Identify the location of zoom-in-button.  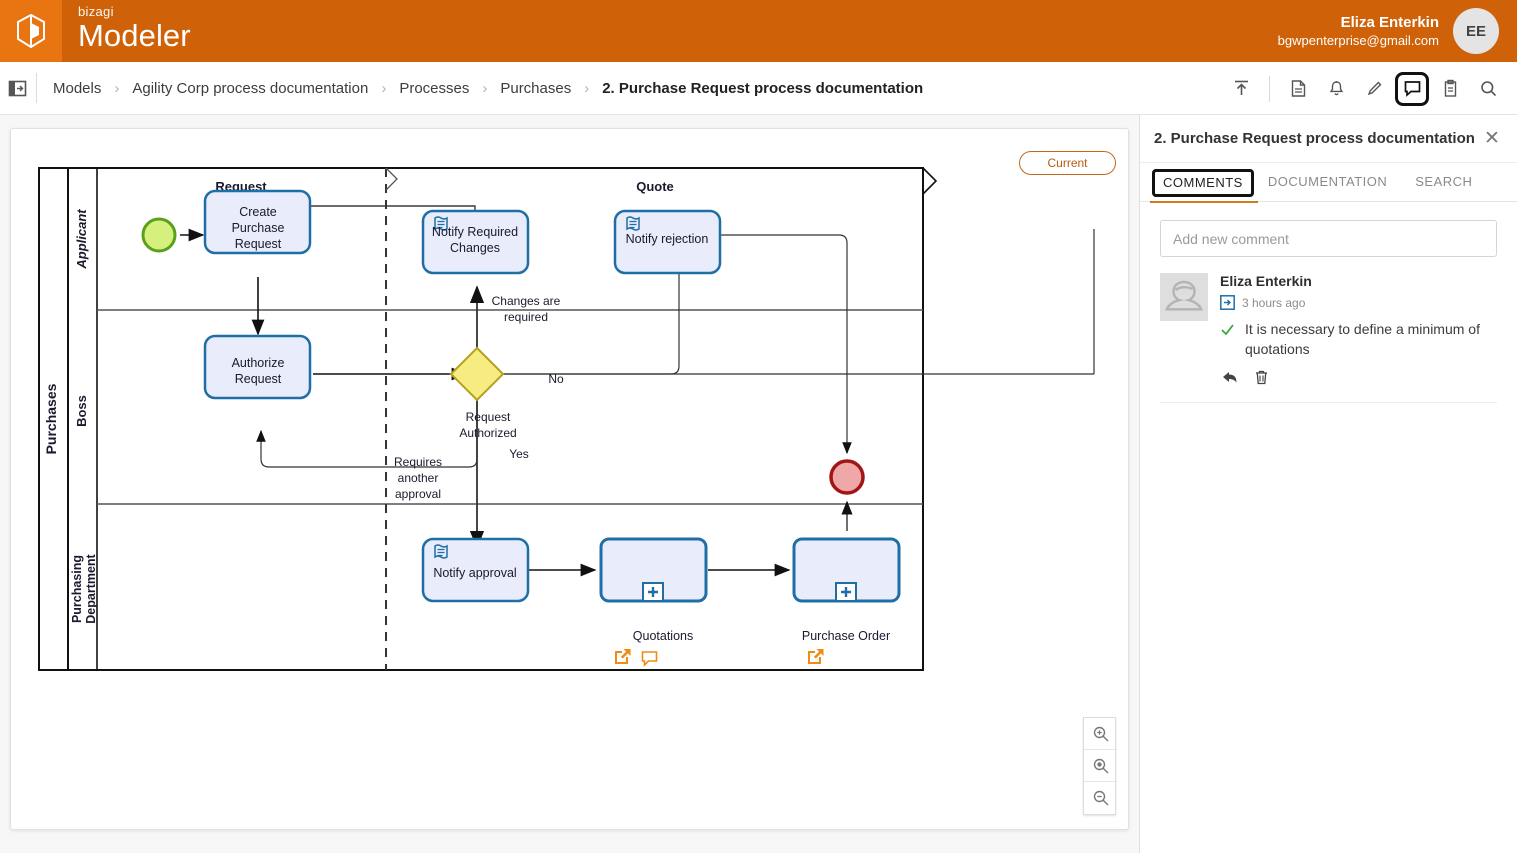
(1100, 734).